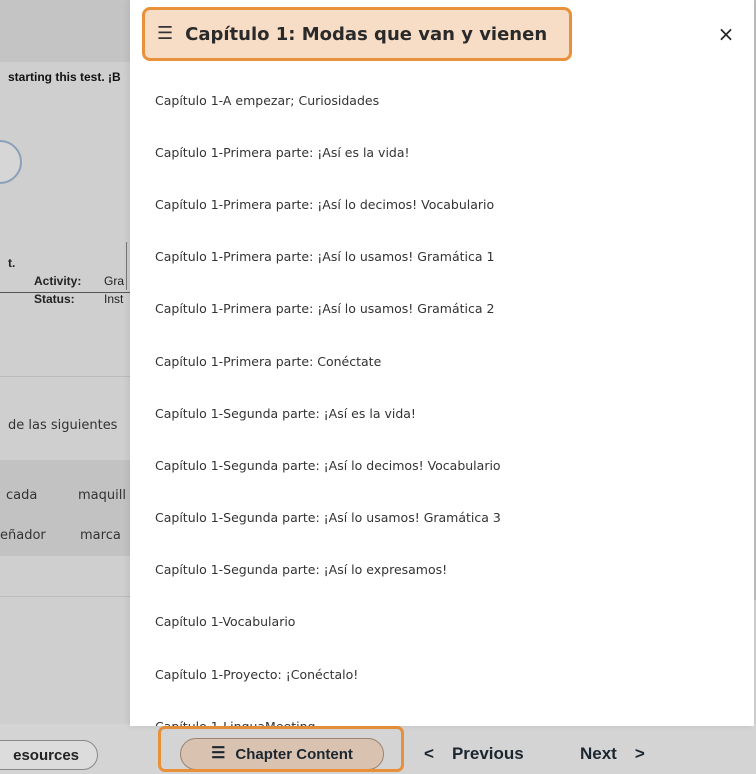  I want to click on question-text: de las siguientes, so click(63, 425).